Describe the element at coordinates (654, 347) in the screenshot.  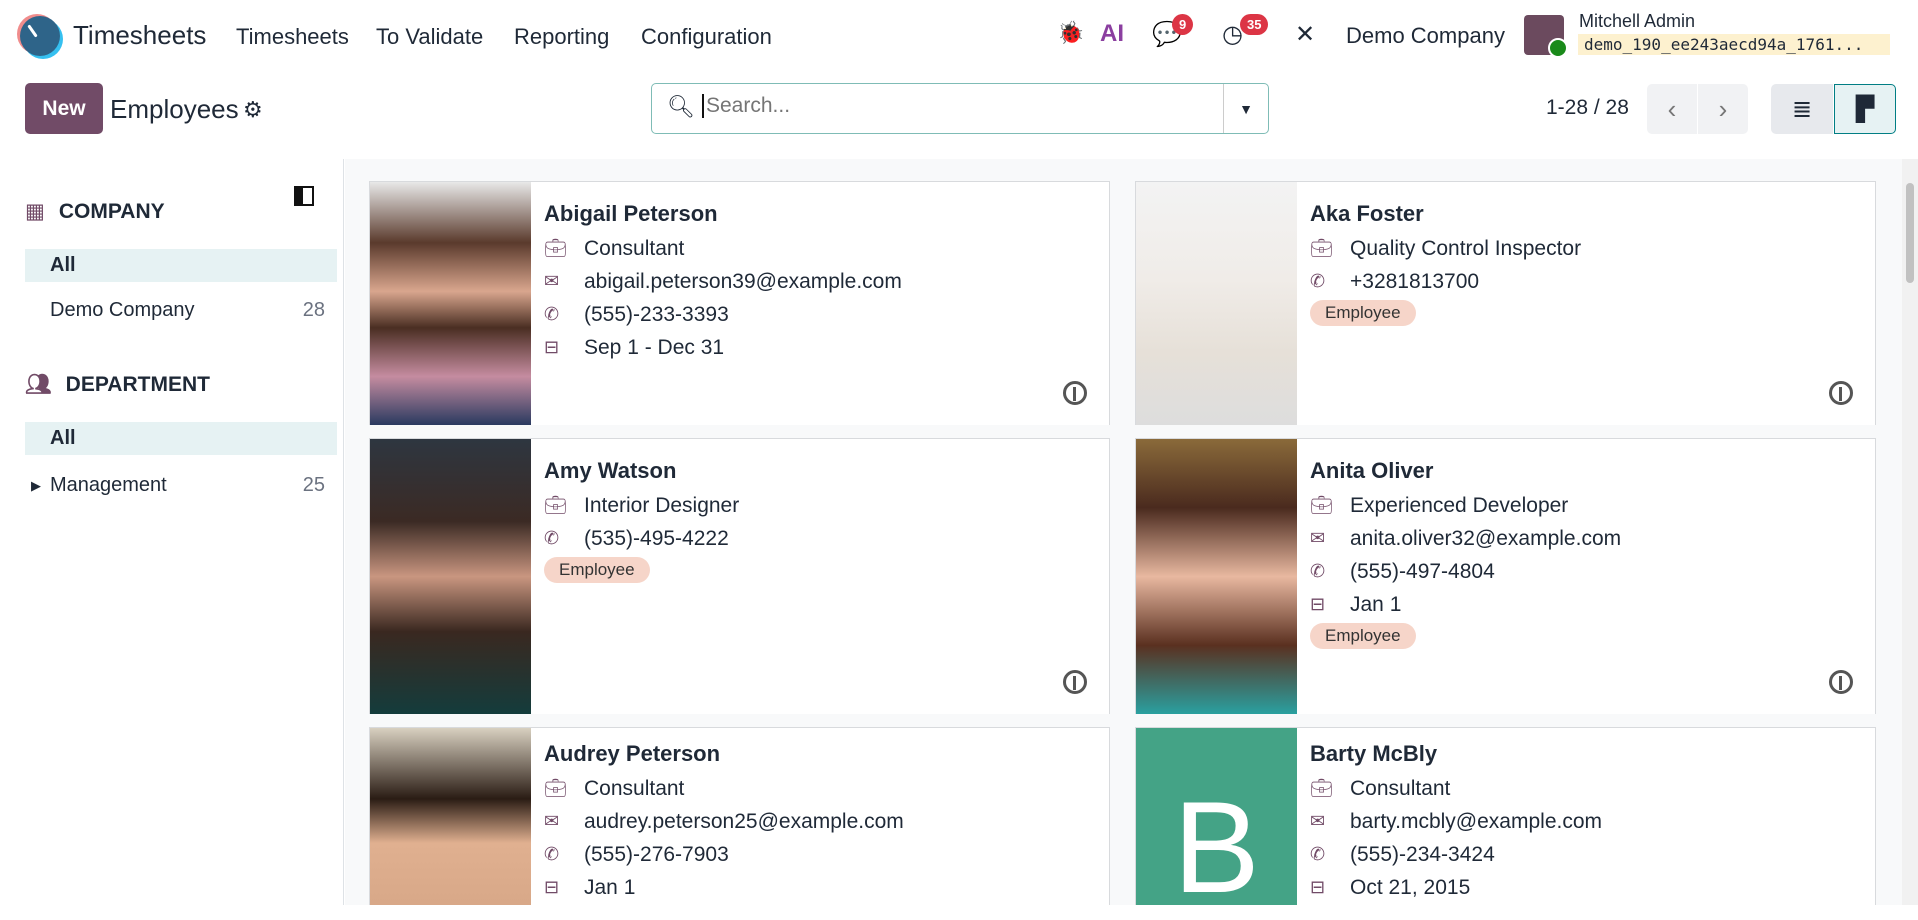
I see `contract-text: Sep 1 - Dec 31` at that location.